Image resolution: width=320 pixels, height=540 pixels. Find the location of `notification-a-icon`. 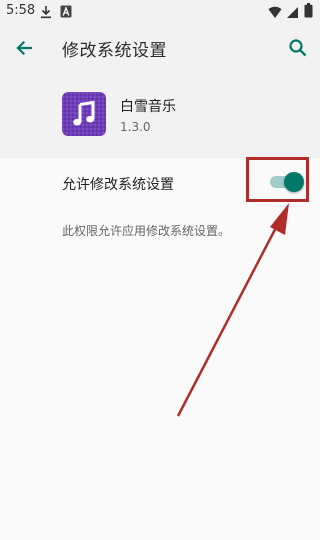

notification-a-icon is located at coordinates (66, 13).